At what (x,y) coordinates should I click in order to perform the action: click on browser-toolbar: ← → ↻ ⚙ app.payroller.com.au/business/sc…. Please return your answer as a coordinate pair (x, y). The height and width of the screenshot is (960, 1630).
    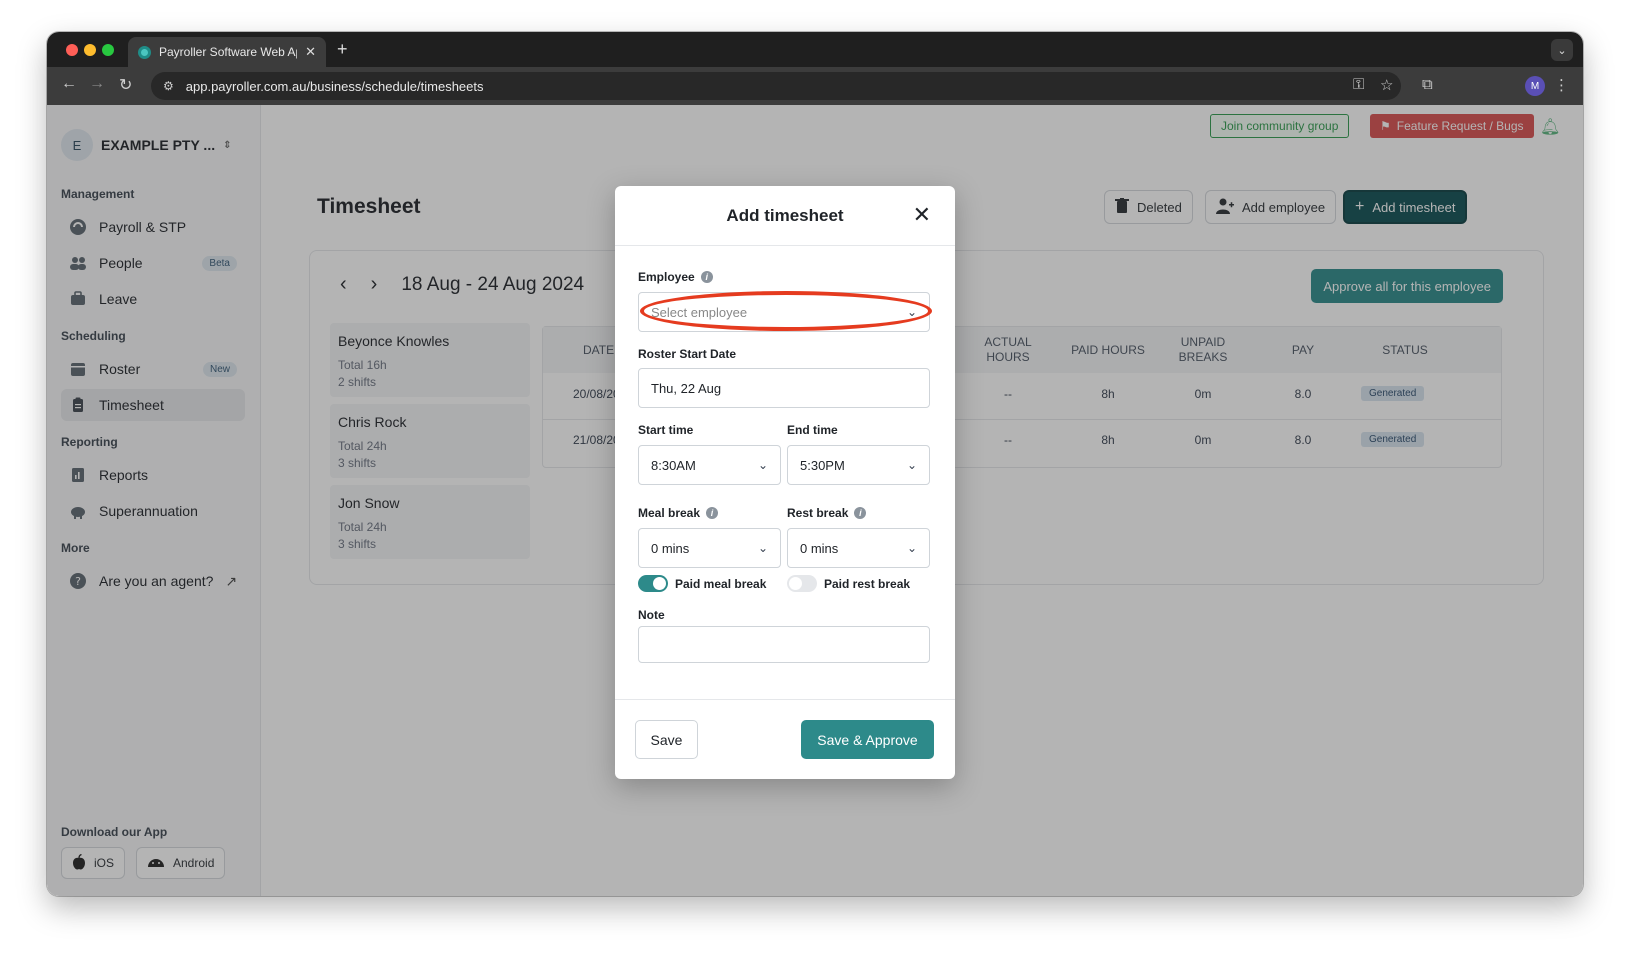
    Looking at the image, I should click on (815, 86).